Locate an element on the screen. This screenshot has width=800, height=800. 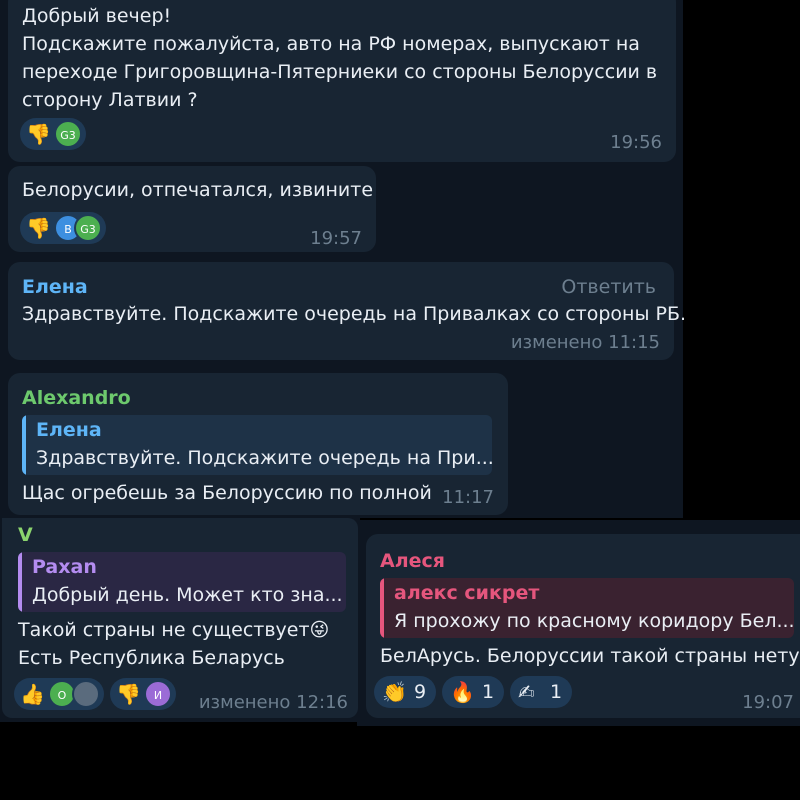
reaction-chip: 👏 9 is located at coordinates (405, 692).